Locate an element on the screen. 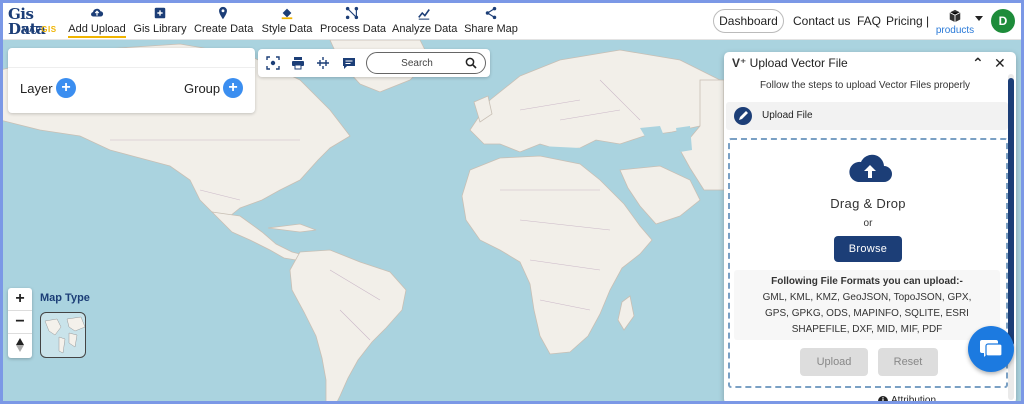 Image resolution: width=1024 pixels, height=404 pixels. contact-us-link: Contact us is located at coordinates (821, 21).